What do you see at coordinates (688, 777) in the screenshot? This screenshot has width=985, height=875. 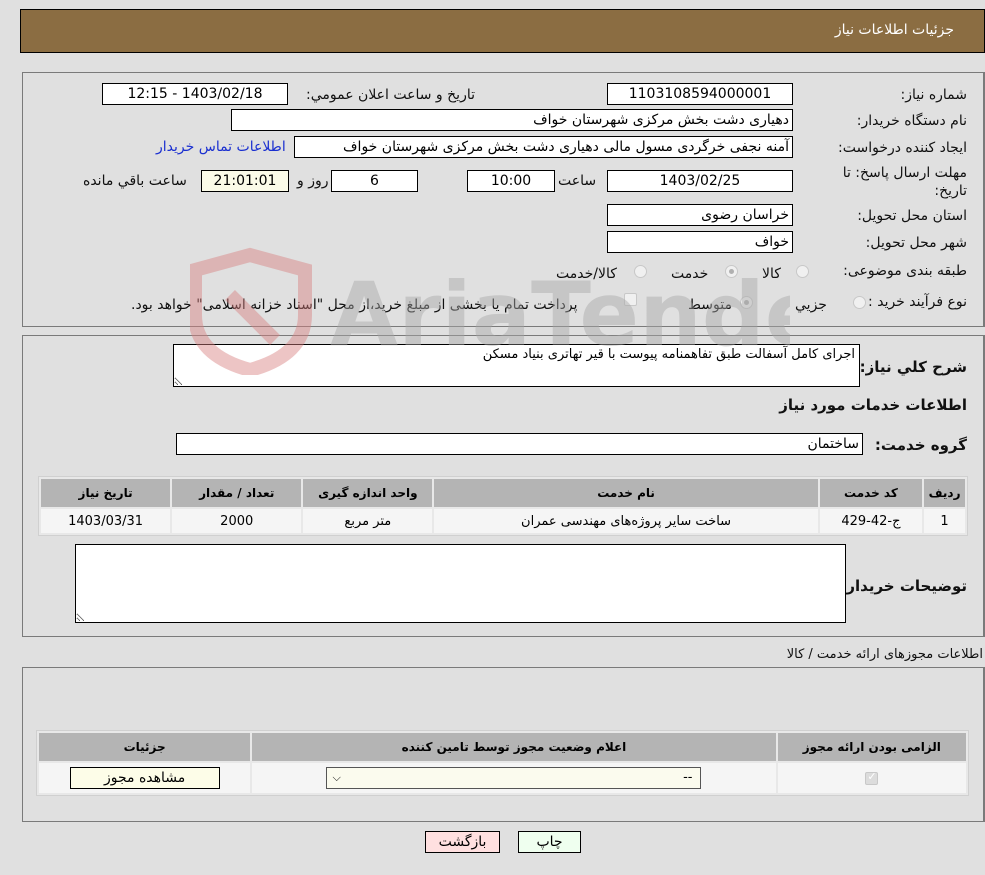 I see `permit-status-value: --` at bounding box center [688, 777].